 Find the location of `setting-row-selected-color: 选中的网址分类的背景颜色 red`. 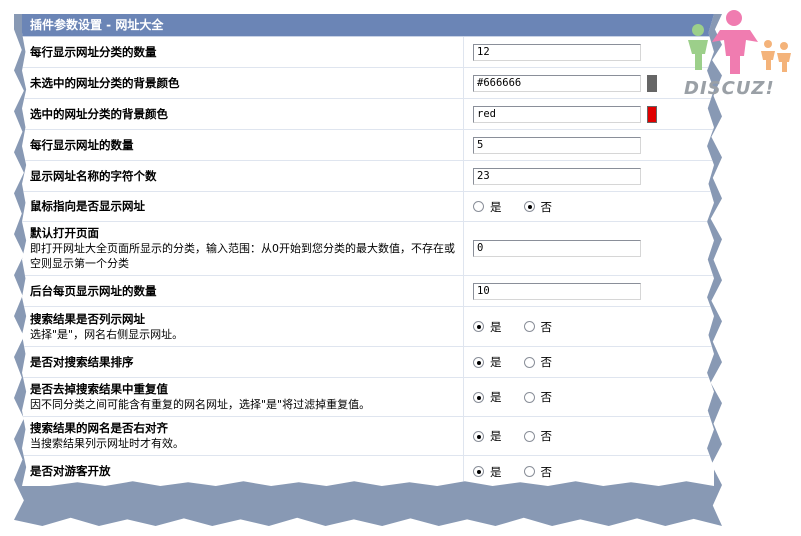

setting-row-selected-color: 选中的网址分类的背景颜色 red is located at coordinates (368, 114).